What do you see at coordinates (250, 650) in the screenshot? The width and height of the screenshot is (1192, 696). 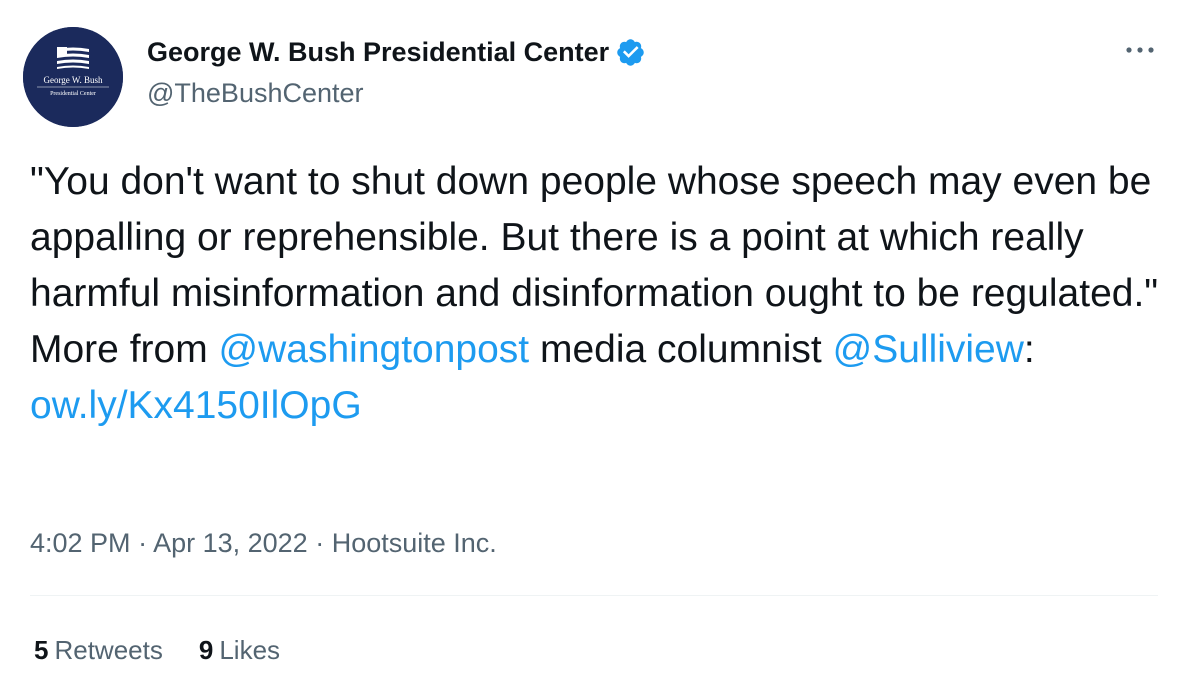 I see `likes-label: Likes` at bounding box center [250, 650].